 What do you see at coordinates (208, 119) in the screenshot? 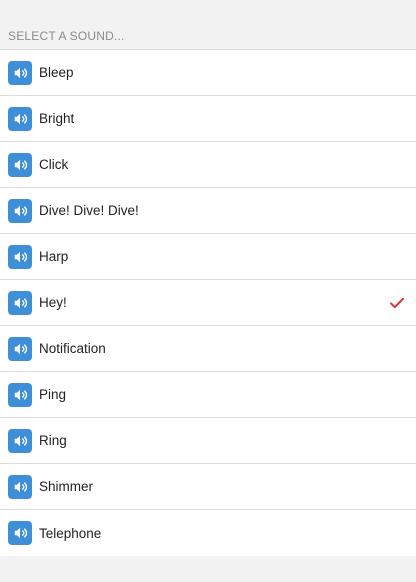
I see `sound-item-bright: Bright` at bounding box center [208, 119].